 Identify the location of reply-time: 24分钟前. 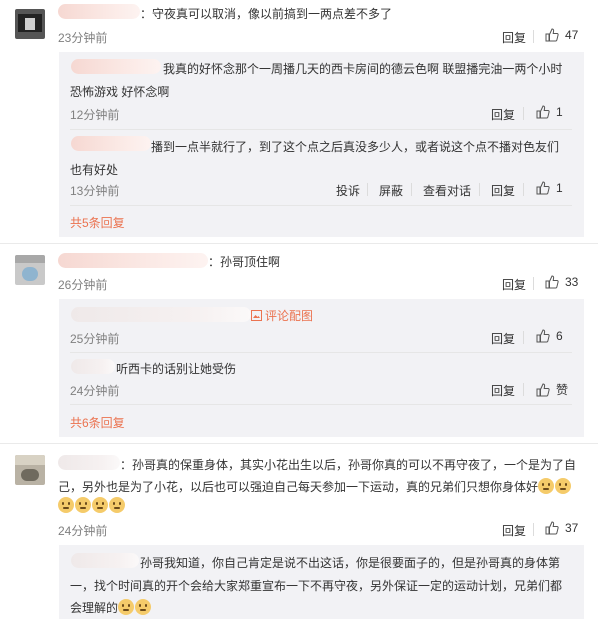
(95, 391).